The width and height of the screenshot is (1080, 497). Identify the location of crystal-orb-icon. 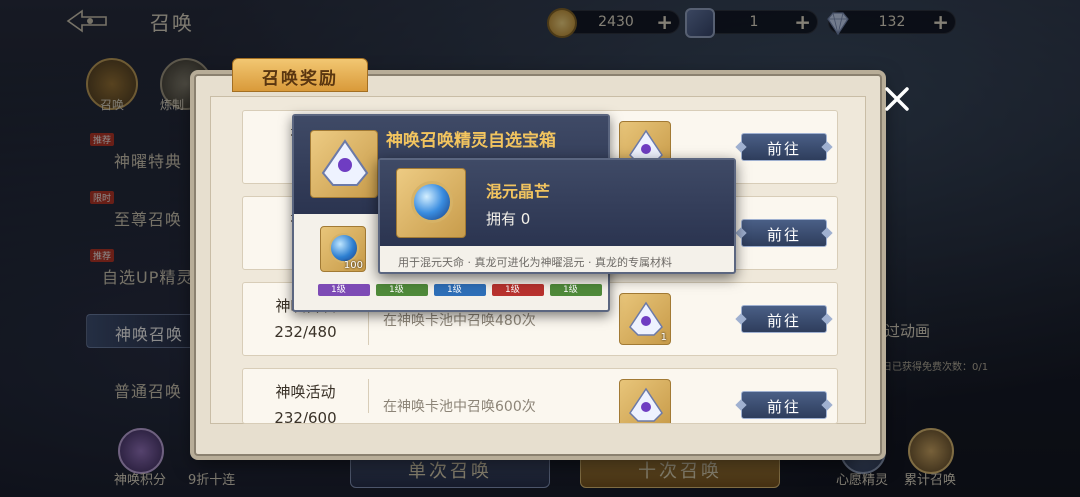
(432, 202).